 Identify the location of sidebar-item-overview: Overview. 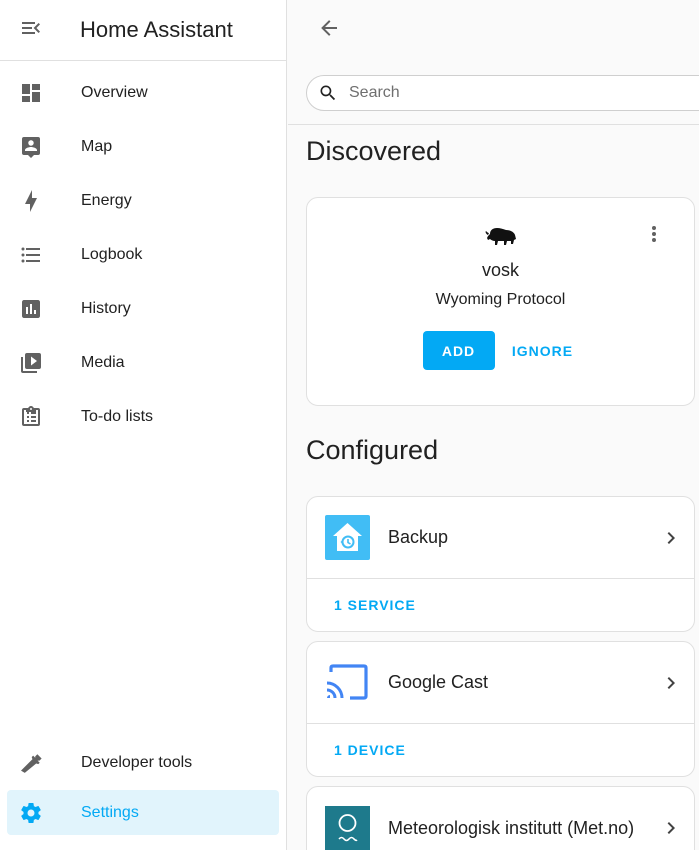
(143, 93).